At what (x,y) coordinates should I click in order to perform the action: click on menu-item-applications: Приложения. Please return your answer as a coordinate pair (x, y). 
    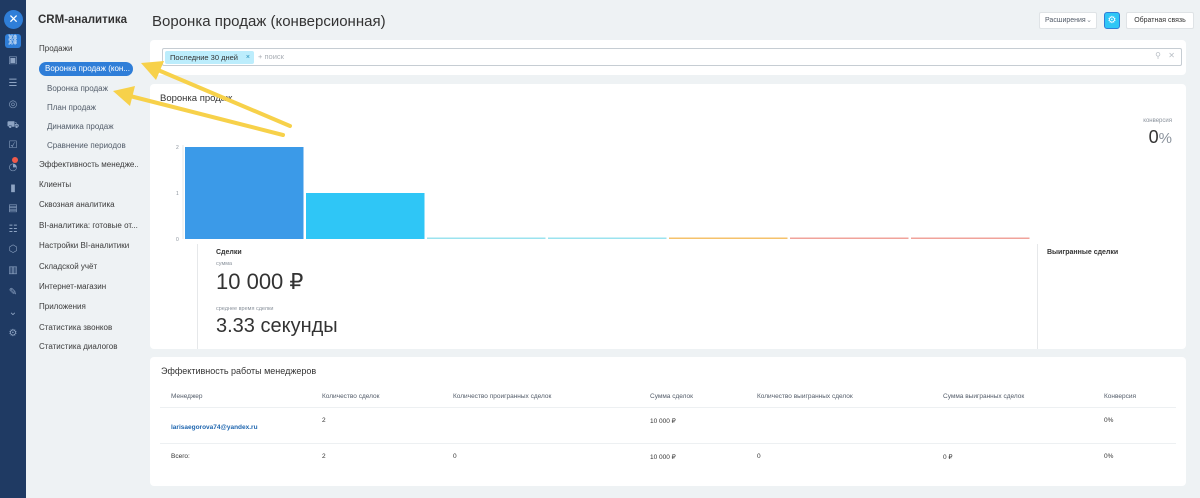
    Looking at the image, I should click on (62, 306).